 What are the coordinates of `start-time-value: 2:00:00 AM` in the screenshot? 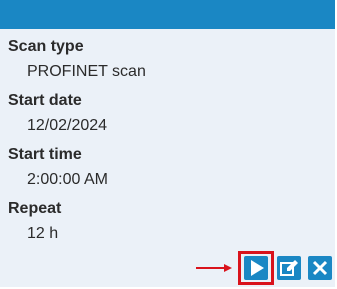 It's located at (67, 179).